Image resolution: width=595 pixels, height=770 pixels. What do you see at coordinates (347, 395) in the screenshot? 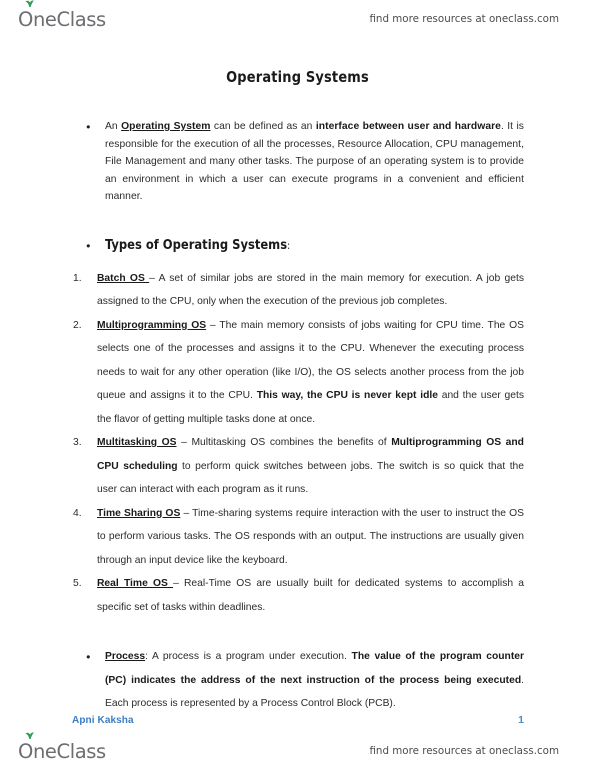
I see `os-type-bold: This way, the CPU is never kept idle` at bounding box center [347, 395].